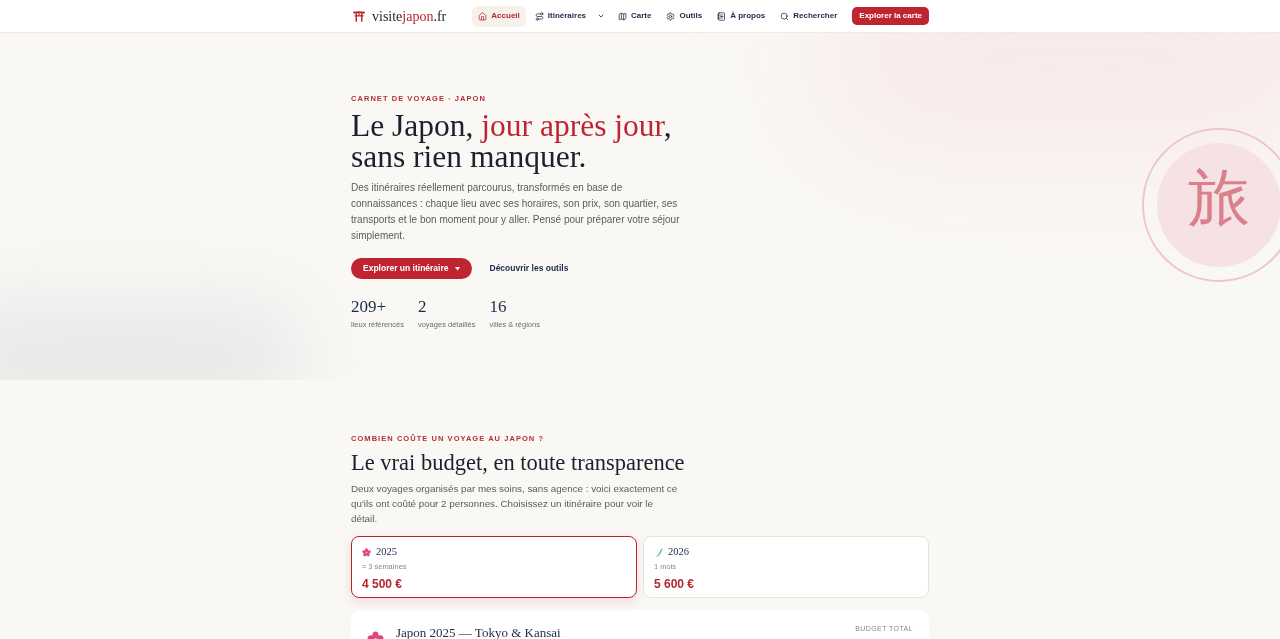 This screenshot has width=1280, height=639. I want to click on islands-icon, so click(658, 552).